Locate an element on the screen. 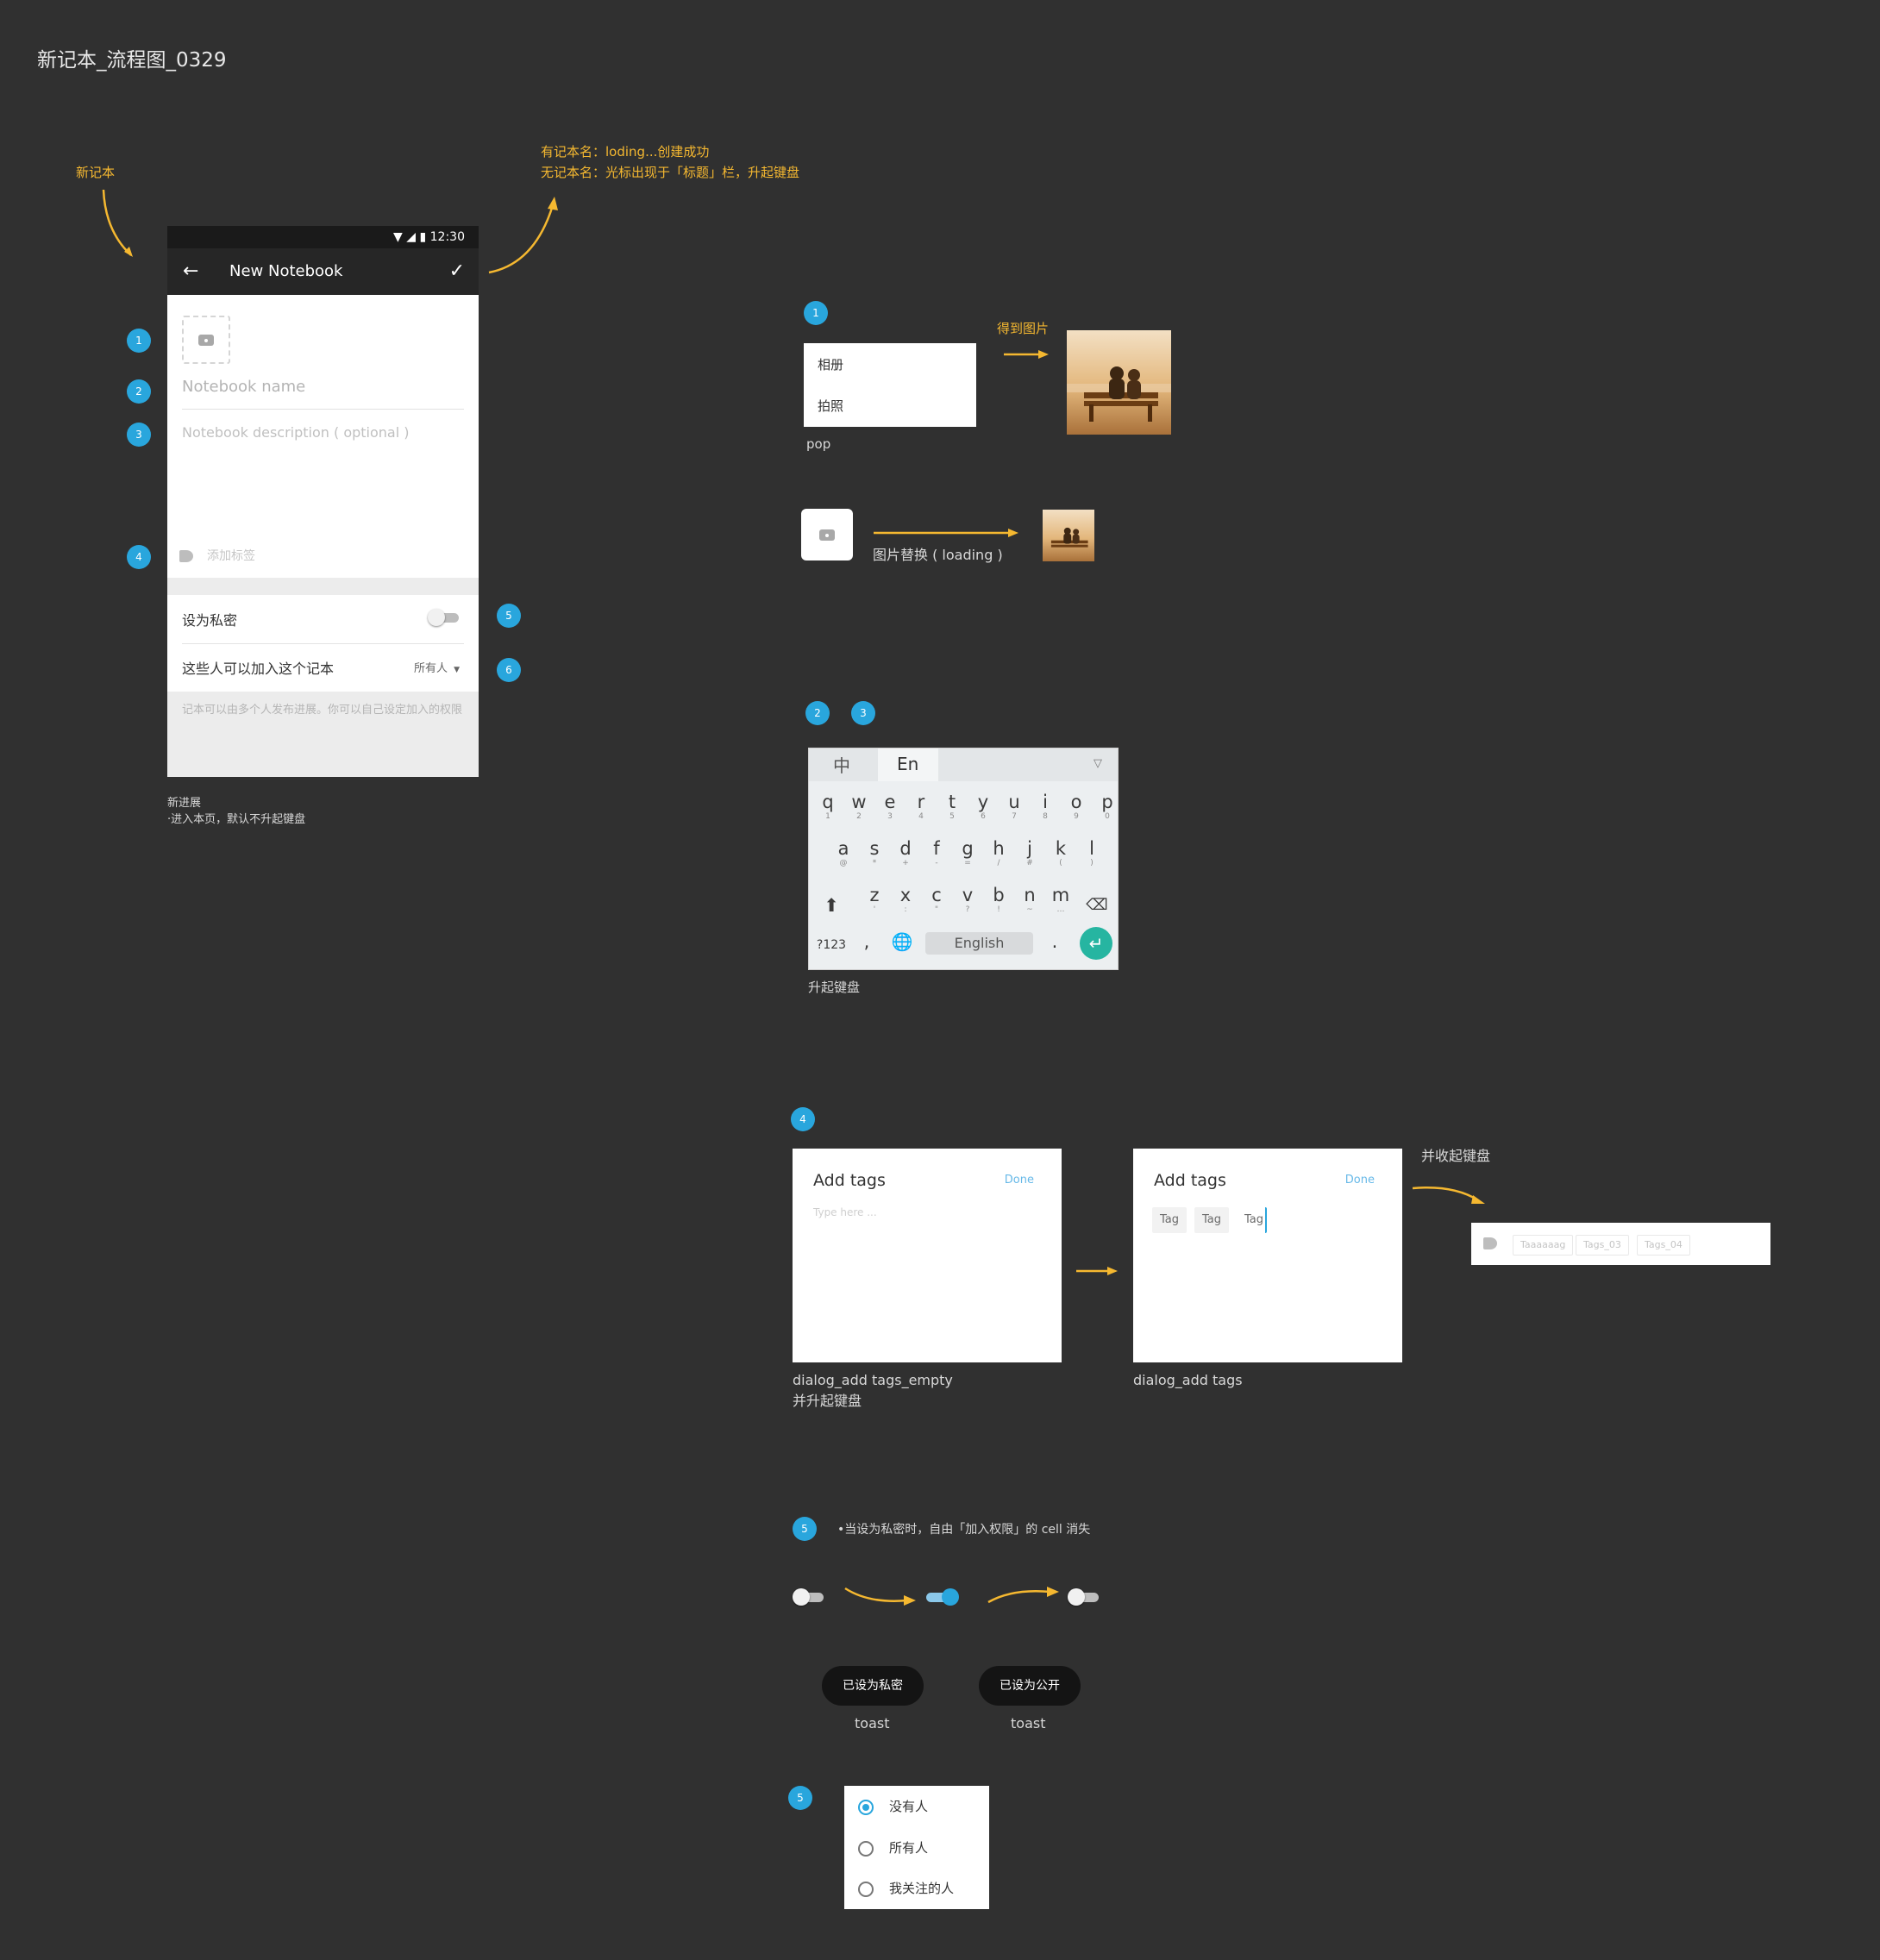 The height and width of the screenshot is (1960, 1880). got-image-arrow is located at coordinates (1026, 354).